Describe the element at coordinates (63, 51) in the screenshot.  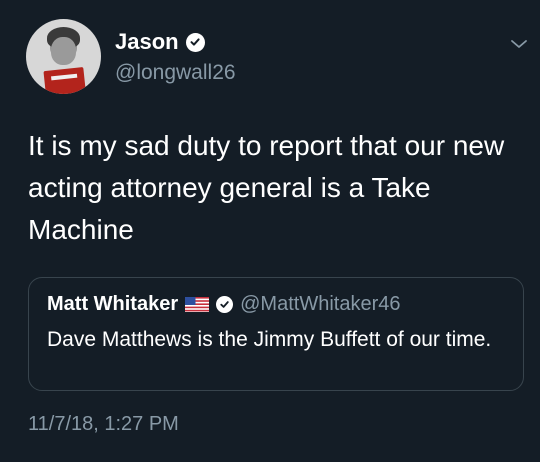
I see `avatar-face` at that location.